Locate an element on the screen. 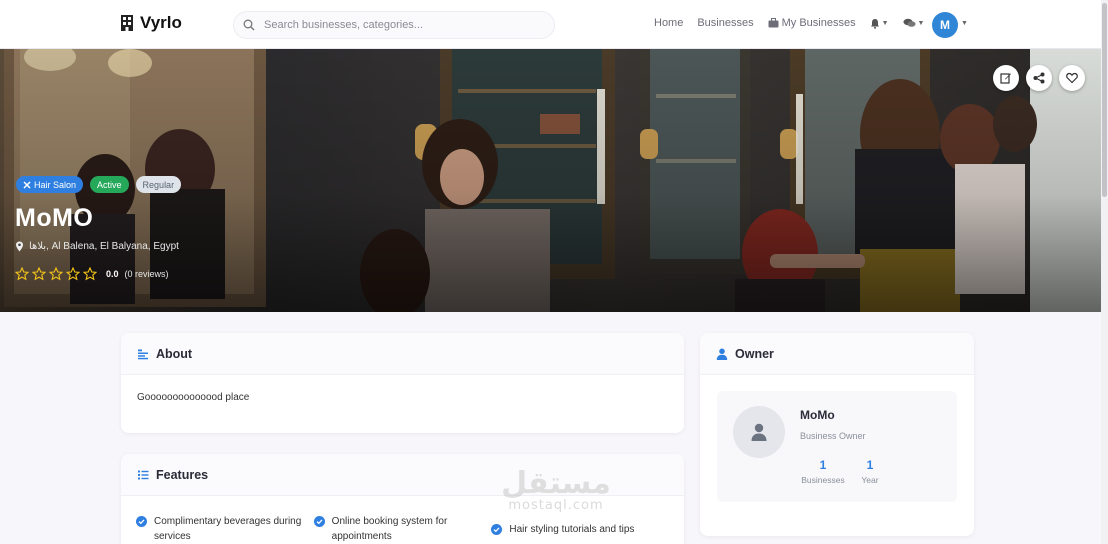 This screenshot has width=1108, height=544. location-text: بلاها, Al Balena, El Balyana, Egypt is located at coordinates (104, 246).